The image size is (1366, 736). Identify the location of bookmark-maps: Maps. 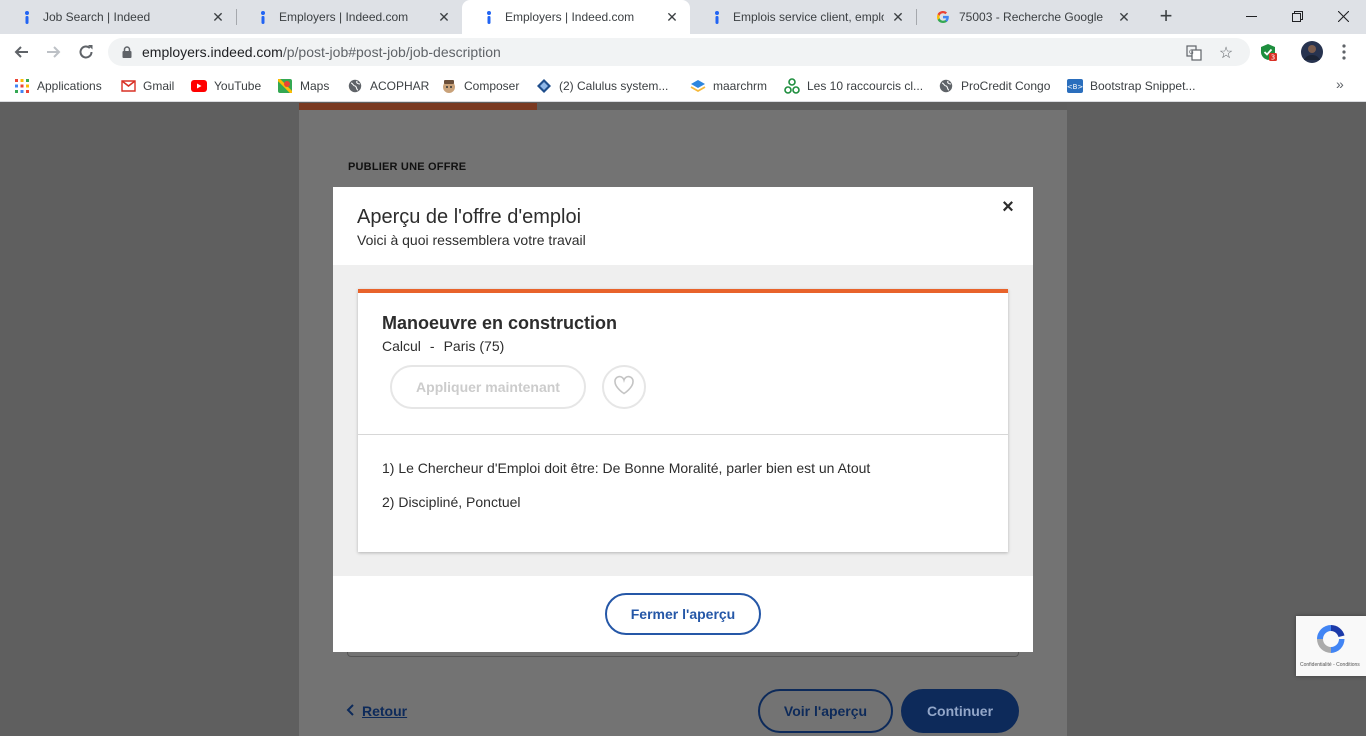
(303, 86).